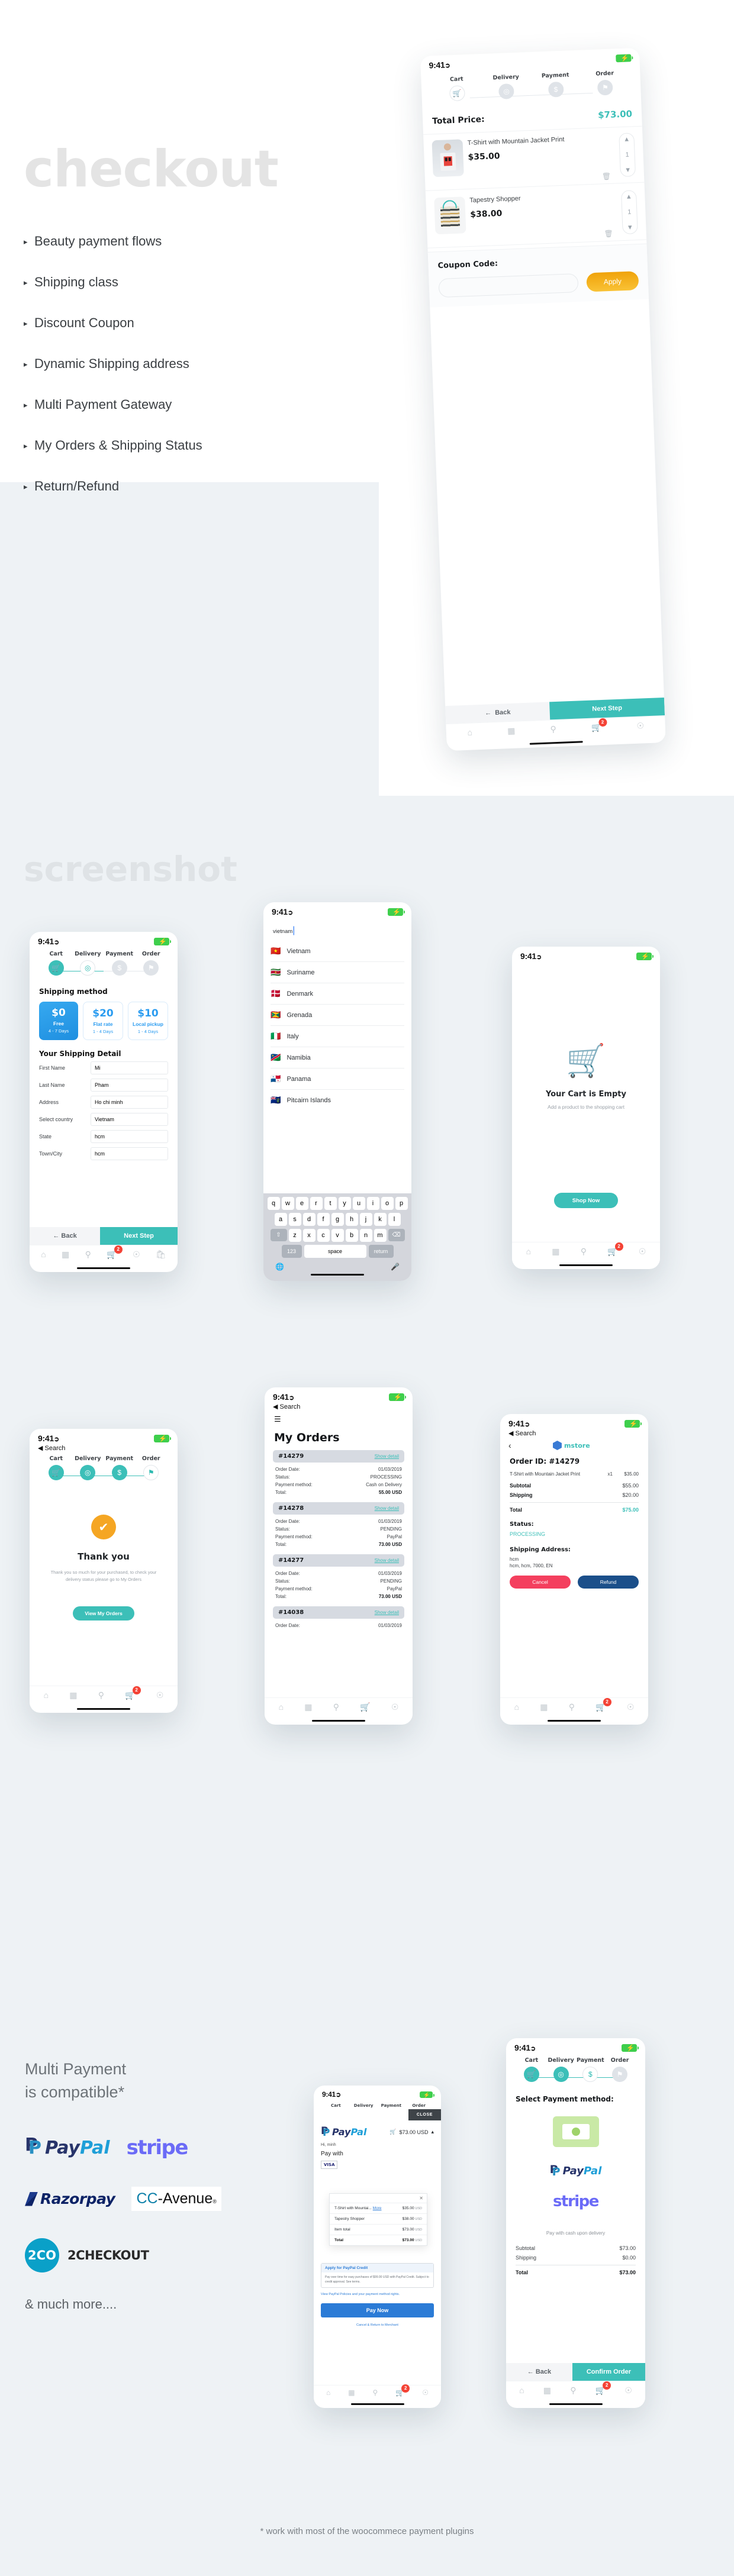 This screenshot has height=2576, width=734. What do you see at coordinates (129, 1136) in the screenshot?
I see `state-field` at bounding box center [129, 1136].